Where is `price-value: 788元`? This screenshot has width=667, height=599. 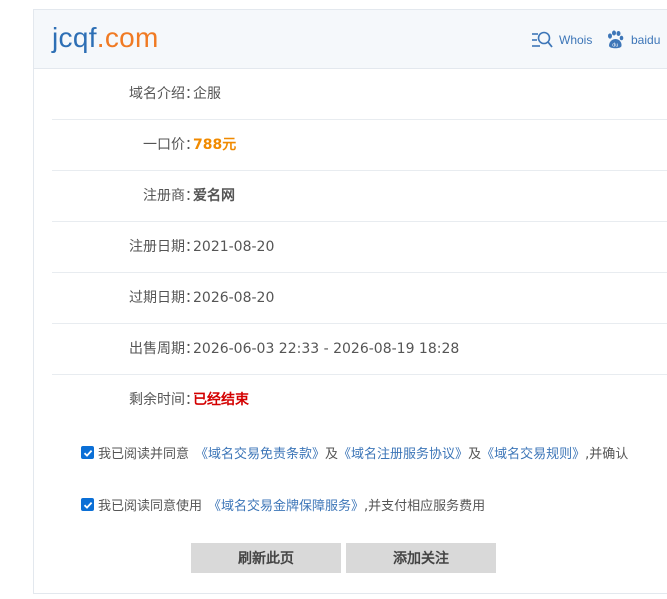 price-value: 788元 is located at coordinates (215, 145).